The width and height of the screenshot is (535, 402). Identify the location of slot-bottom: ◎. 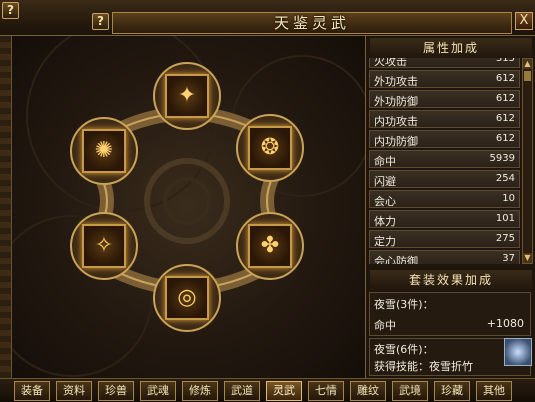
(187, 298).